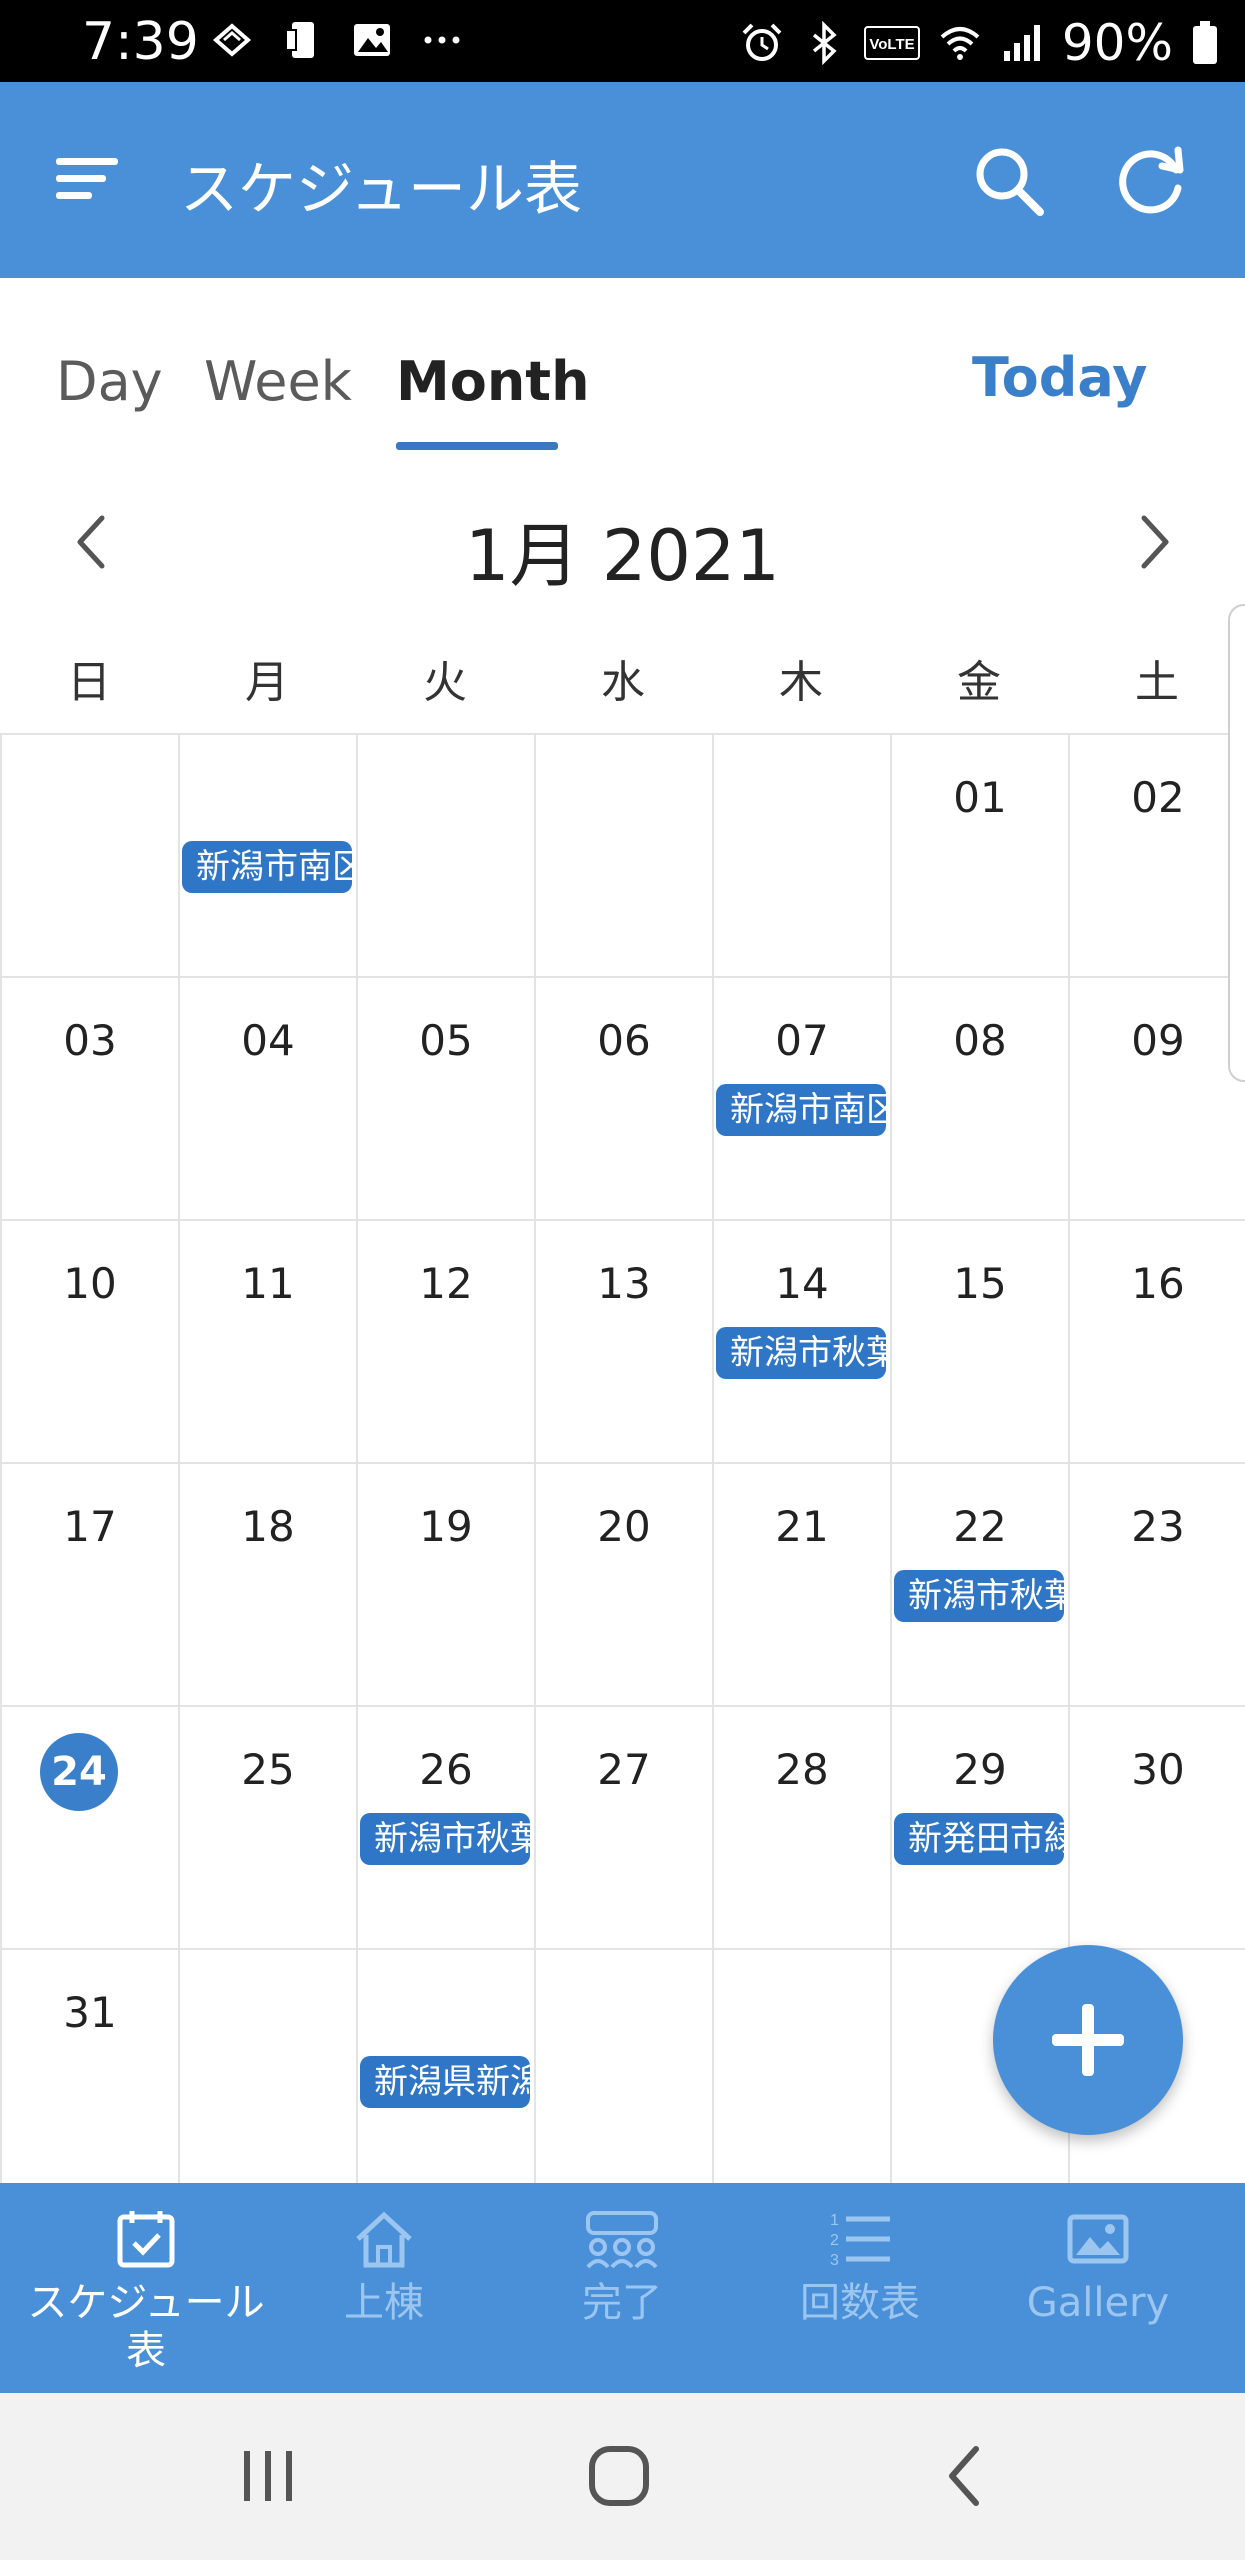  Describe the element at coordinates (445, 1097) in the screenshot. I see `calendar-day-cell: 05` at that location.